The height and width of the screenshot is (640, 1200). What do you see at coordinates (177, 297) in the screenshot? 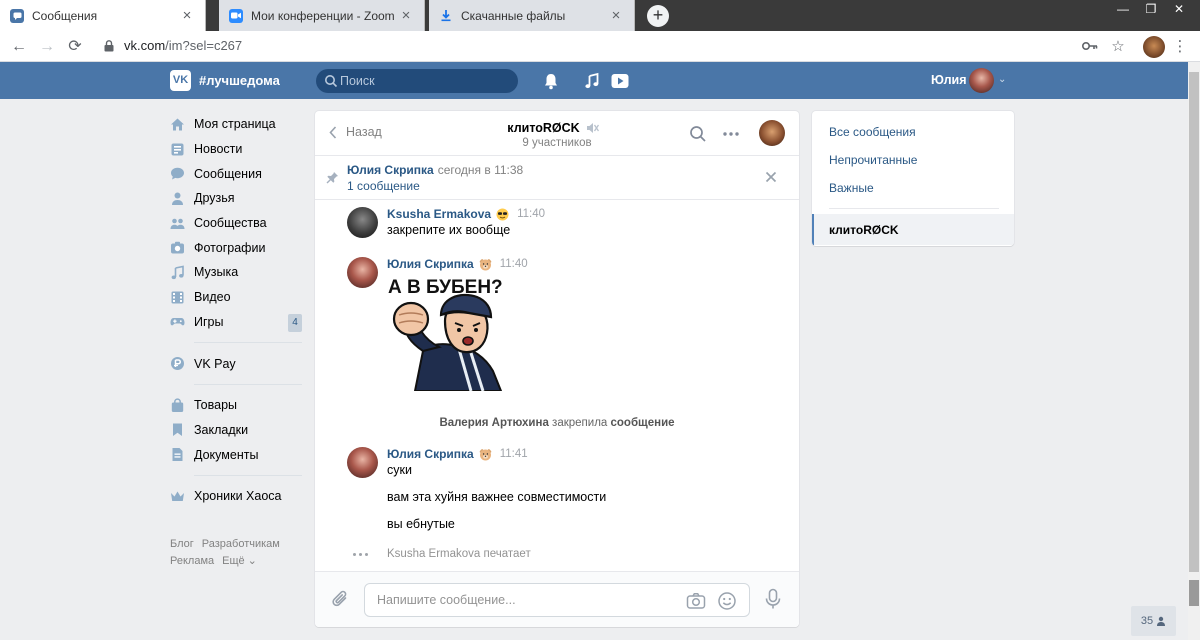
I see `video-icon` at bounding box center [177, 297].